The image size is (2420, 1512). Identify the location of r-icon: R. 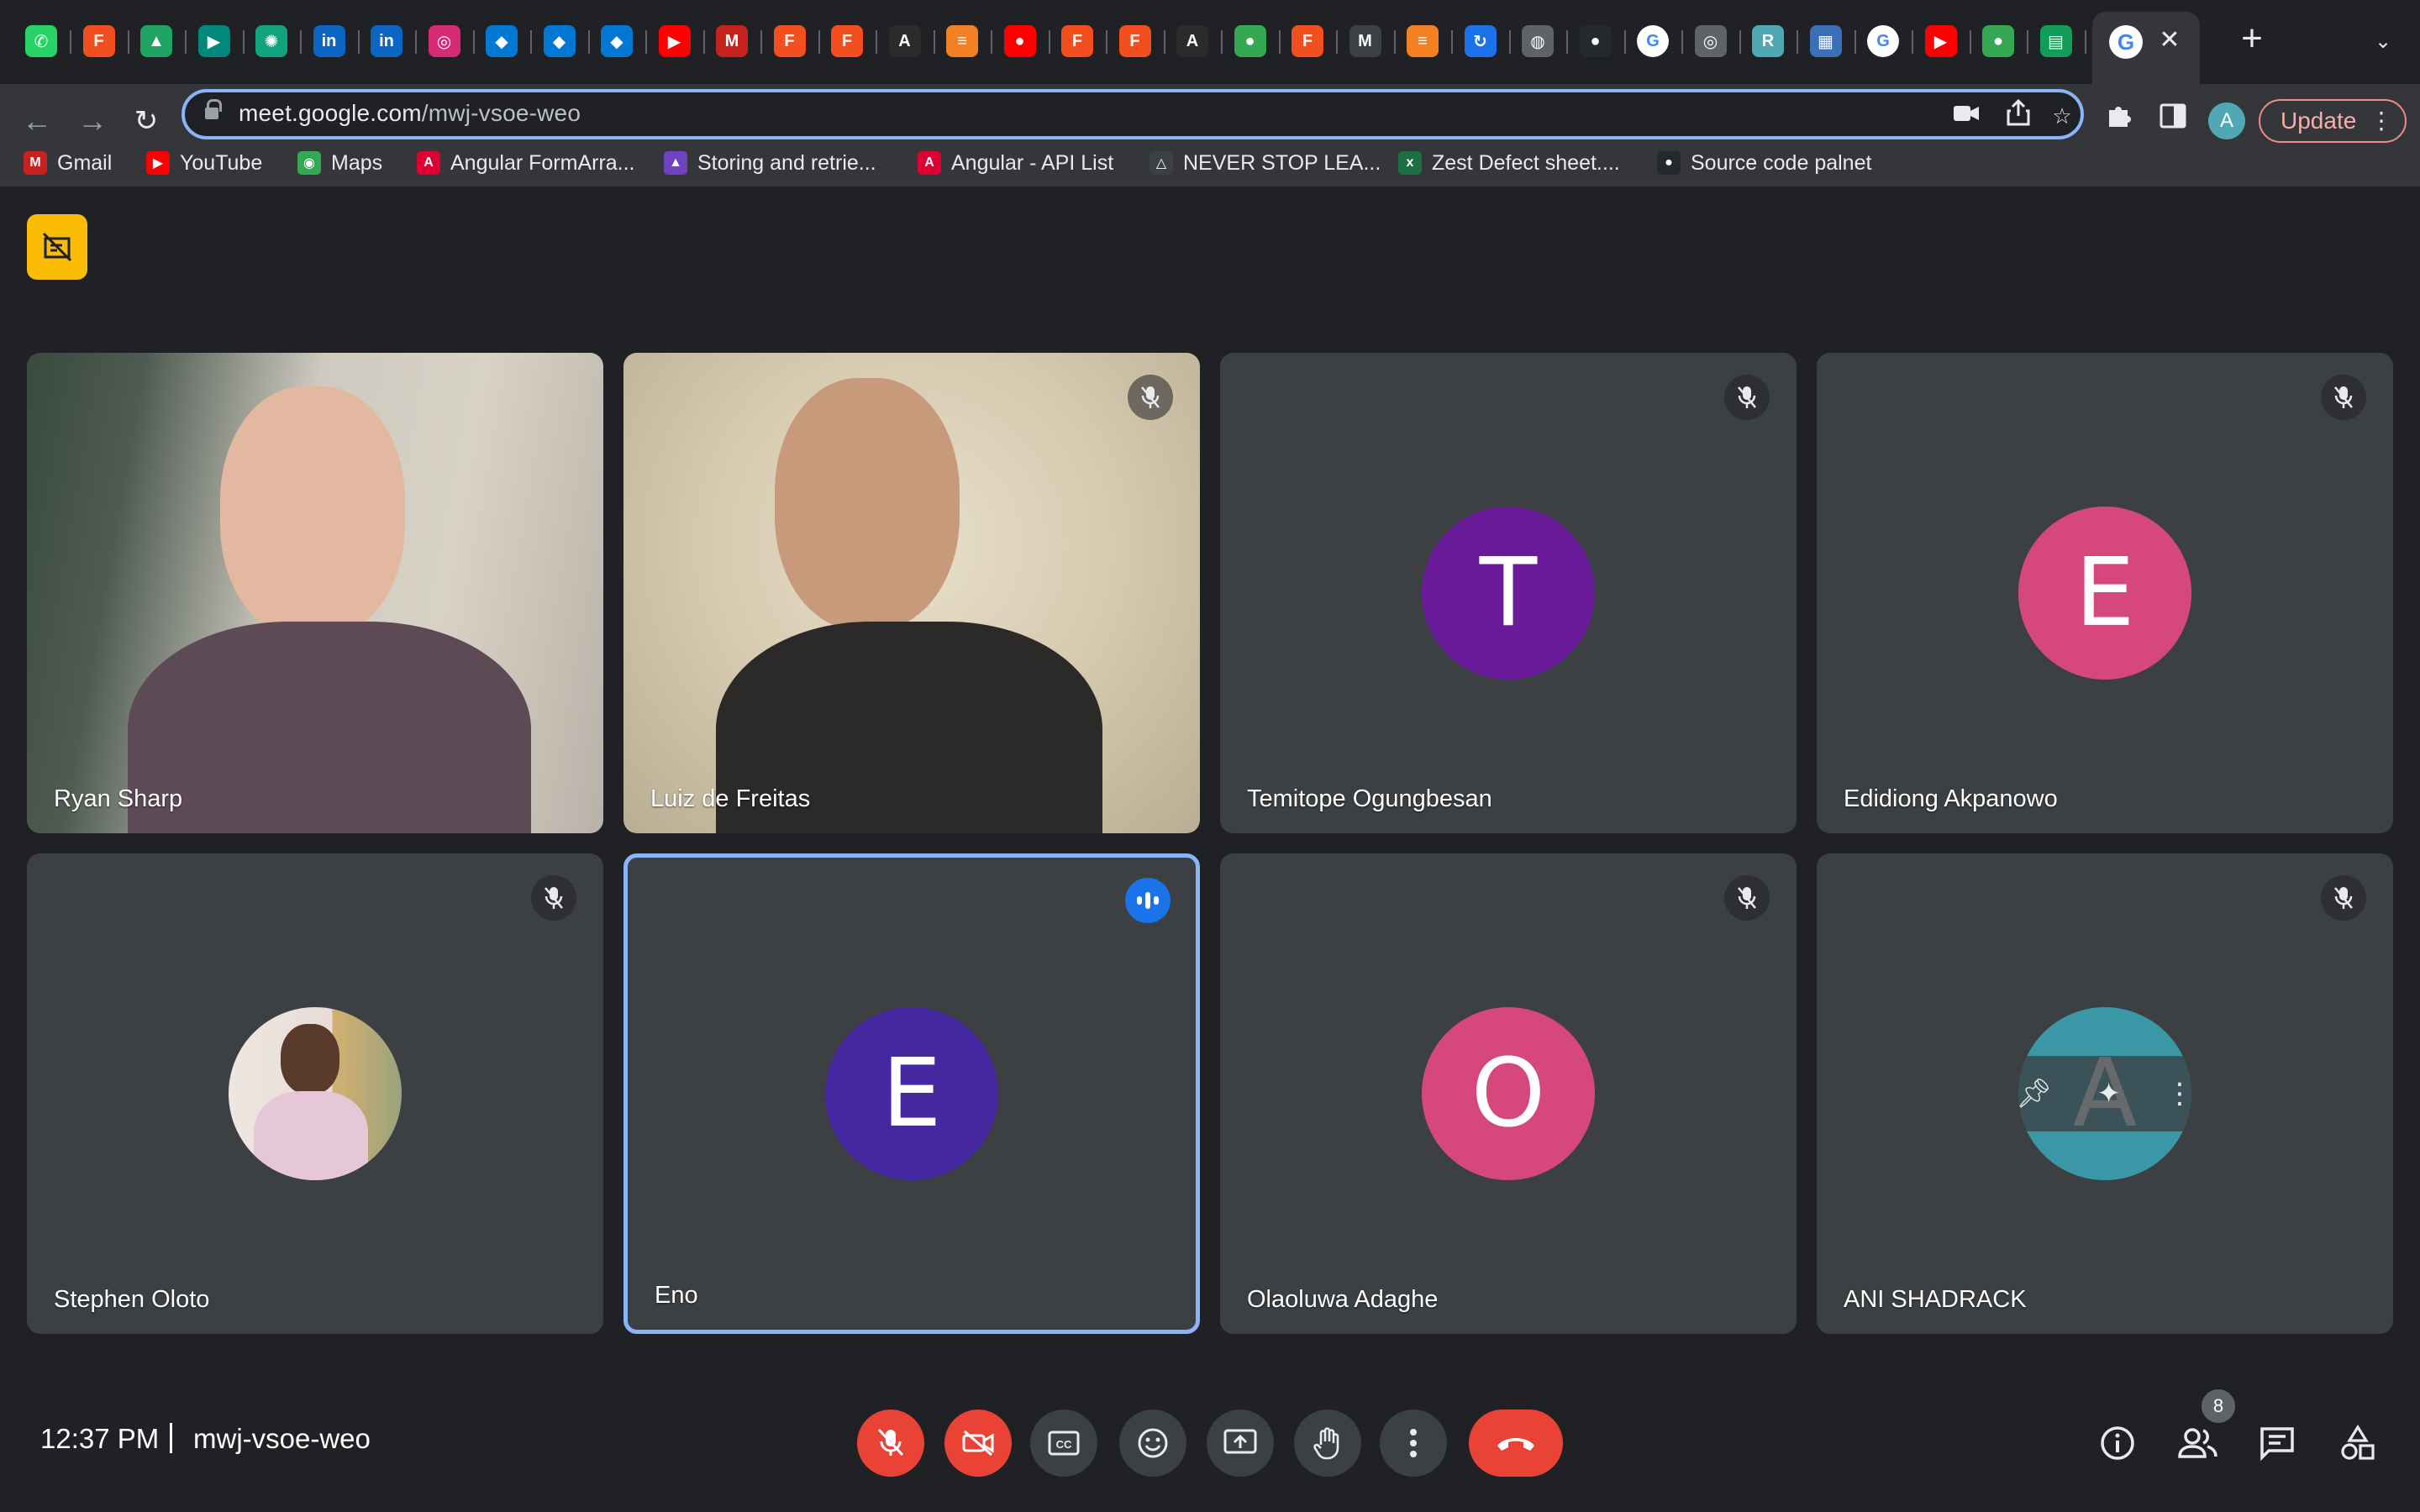
(1768, 41).